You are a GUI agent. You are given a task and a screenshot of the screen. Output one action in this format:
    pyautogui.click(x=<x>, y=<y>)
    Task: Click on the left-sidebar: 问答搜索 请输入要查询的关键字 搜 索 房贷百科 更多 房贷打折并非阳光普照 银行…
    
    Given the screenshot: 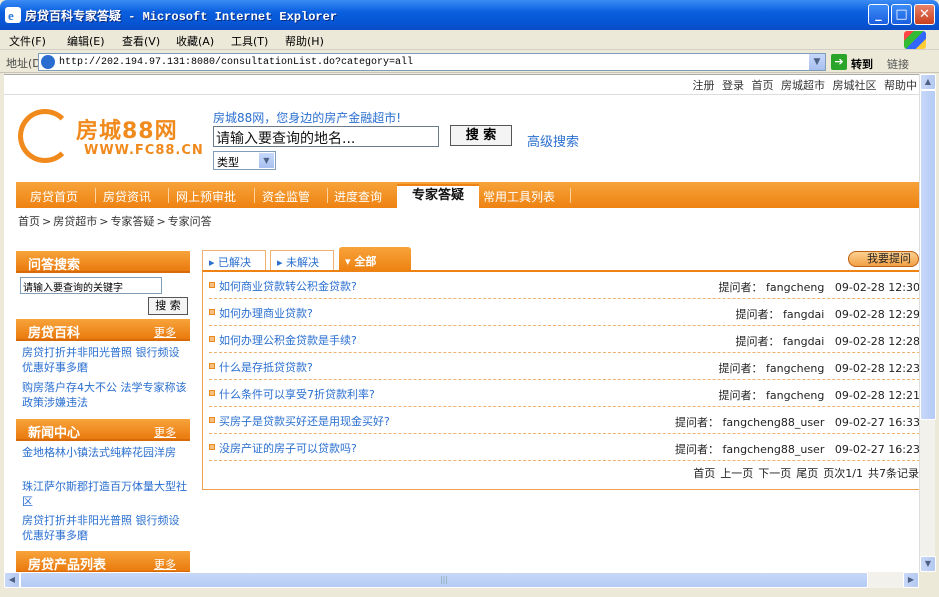 What is the action you would take?
    pyautogui.click(x=103, y=409)
    